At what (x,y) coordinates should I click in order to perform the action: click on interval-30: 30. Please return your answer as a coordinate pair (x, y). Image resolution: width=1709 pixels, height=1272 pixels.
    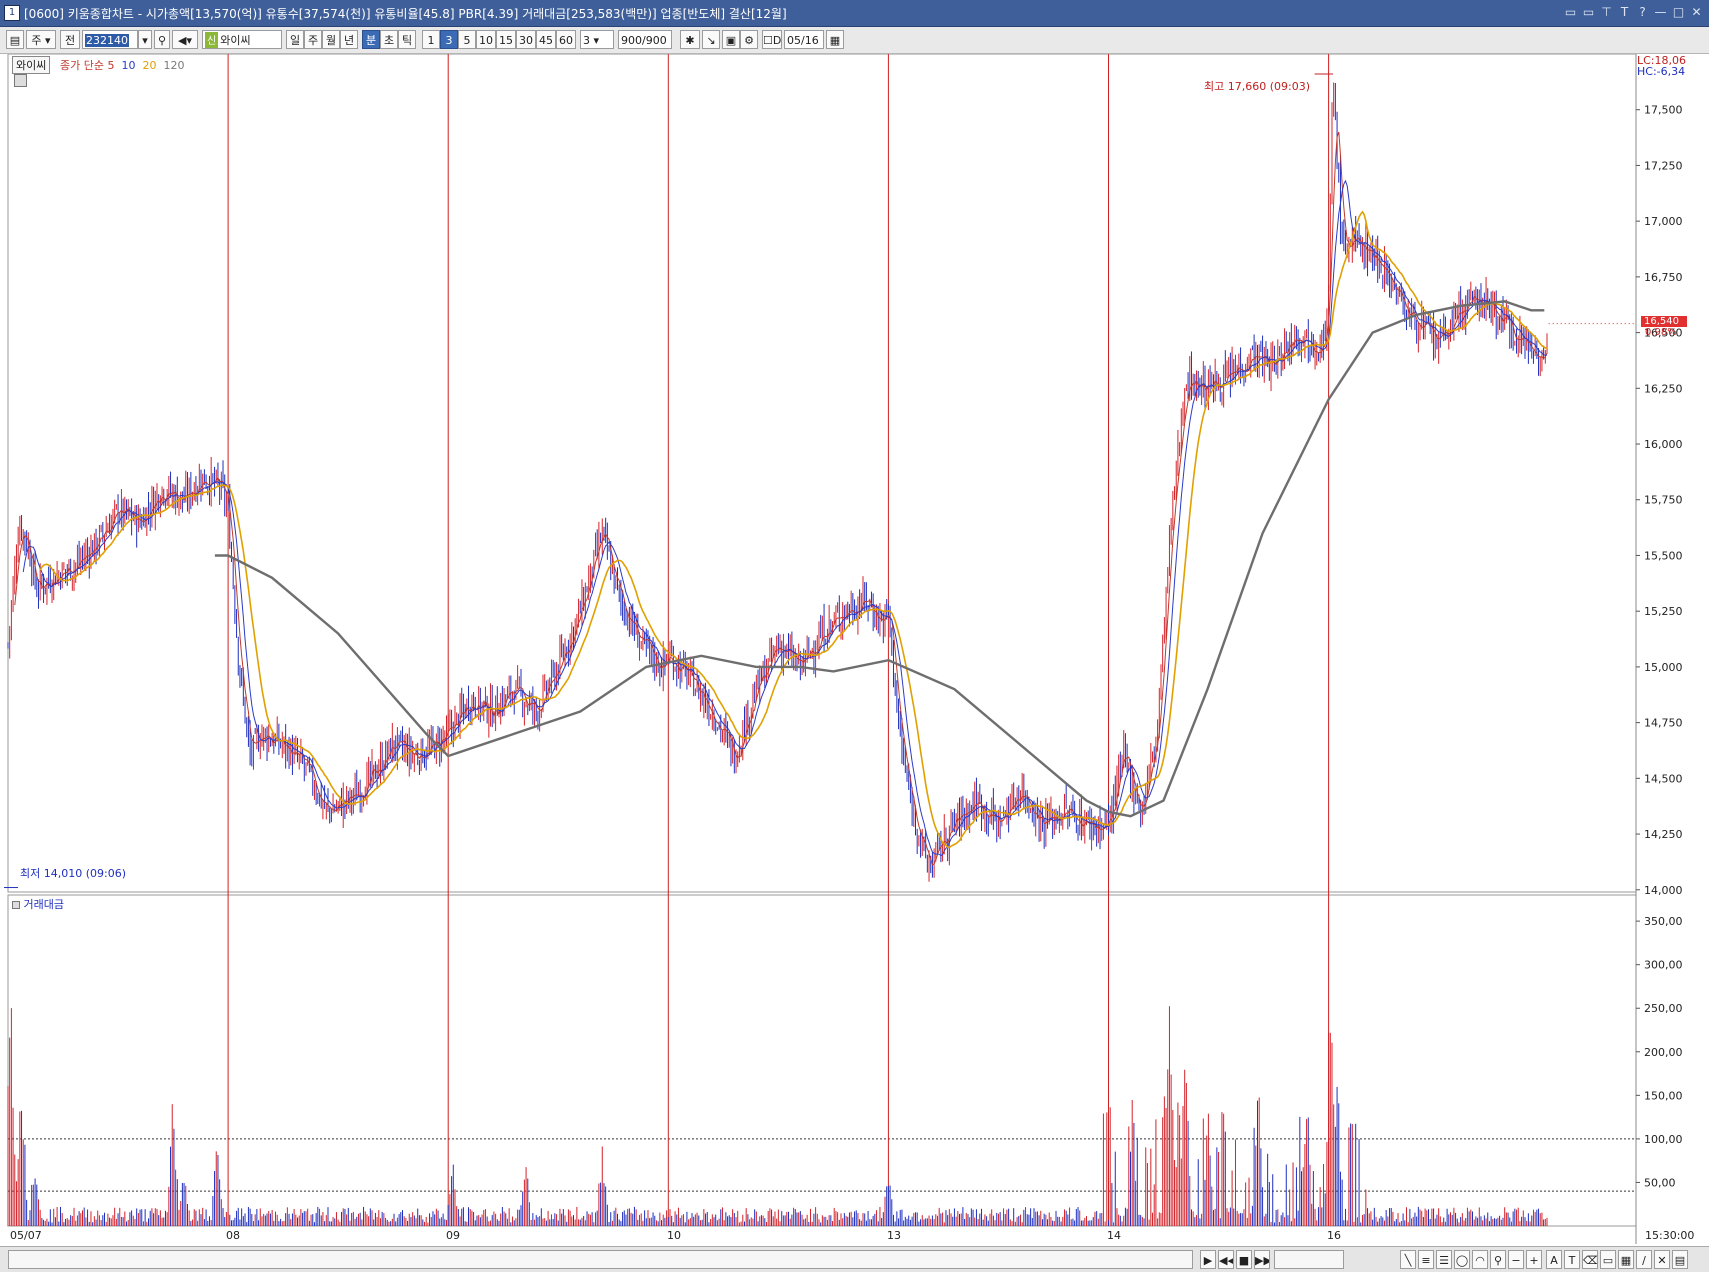
    Looking at the image, I should click on (526, 39).